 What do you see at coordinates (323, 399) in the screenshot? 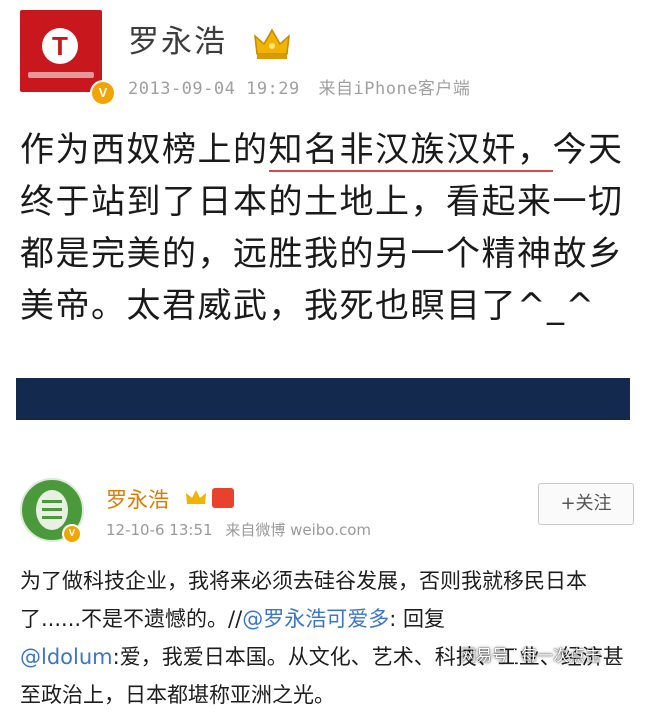
I see `divider-bar` at bounding box center [323, 399].